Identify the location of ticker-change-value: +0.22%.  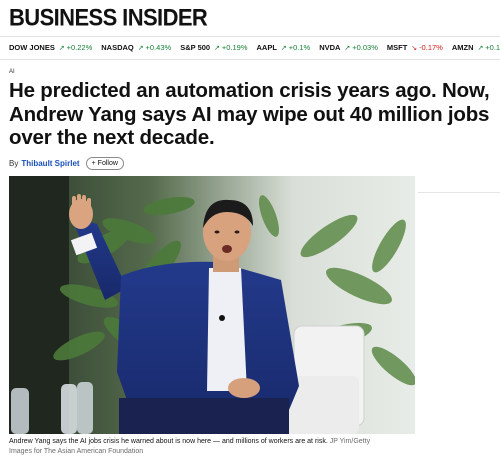
(79, 47).